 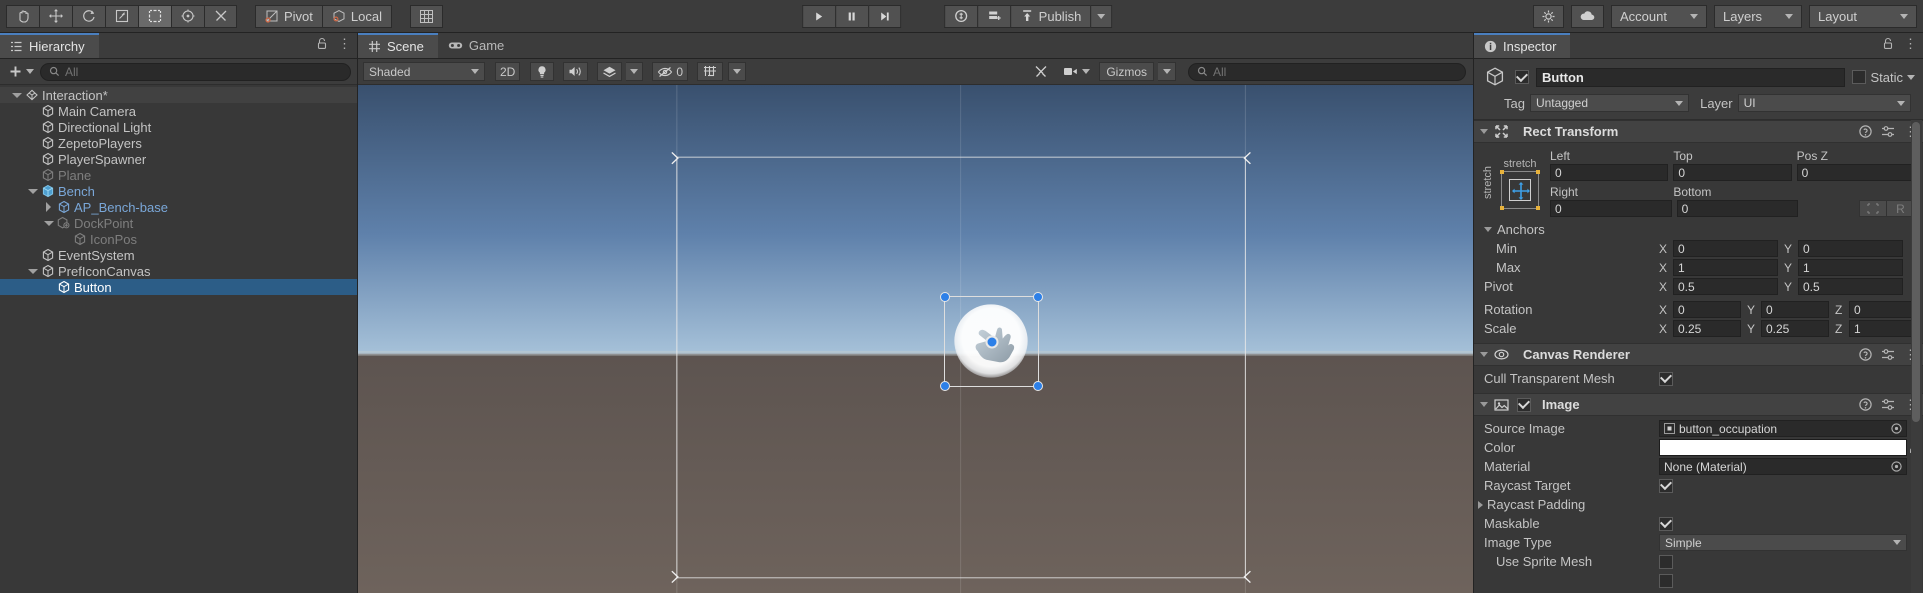 What do you see at coordinates (1698, 404) in the screenshot?
I see `component-header-image: Image ⋮` at bounding box center [1698, 404].